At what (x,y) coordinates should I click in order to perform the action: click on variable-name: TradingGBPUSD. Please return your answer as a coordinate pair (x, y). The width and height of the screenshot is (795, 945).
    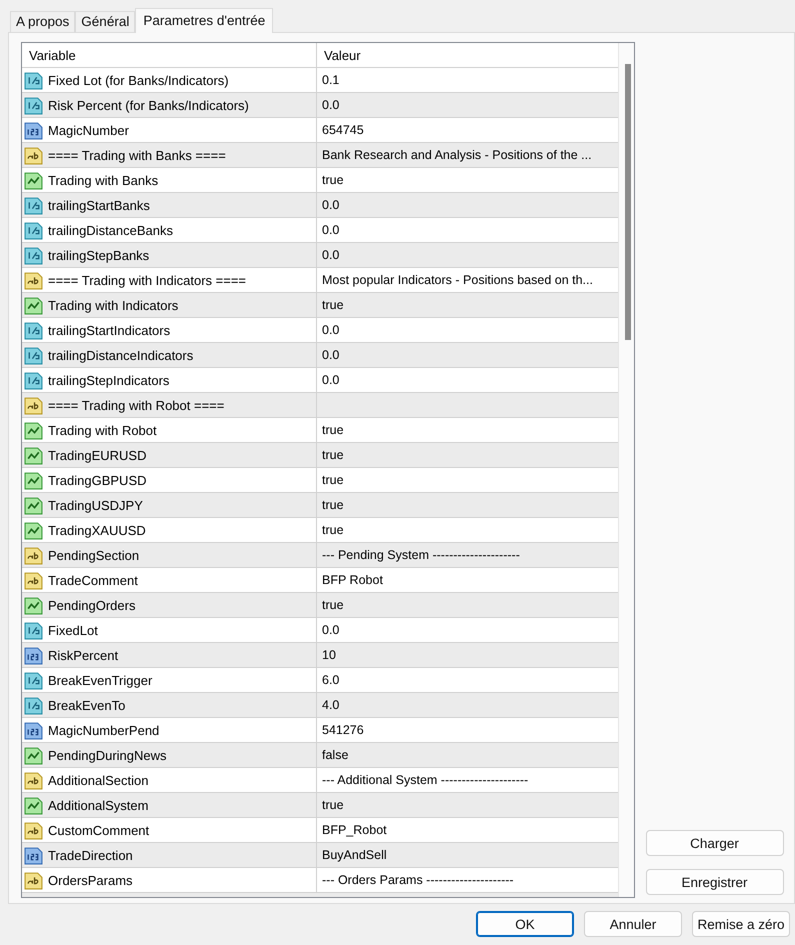
    Looking at the image, I should click on (97, 480).